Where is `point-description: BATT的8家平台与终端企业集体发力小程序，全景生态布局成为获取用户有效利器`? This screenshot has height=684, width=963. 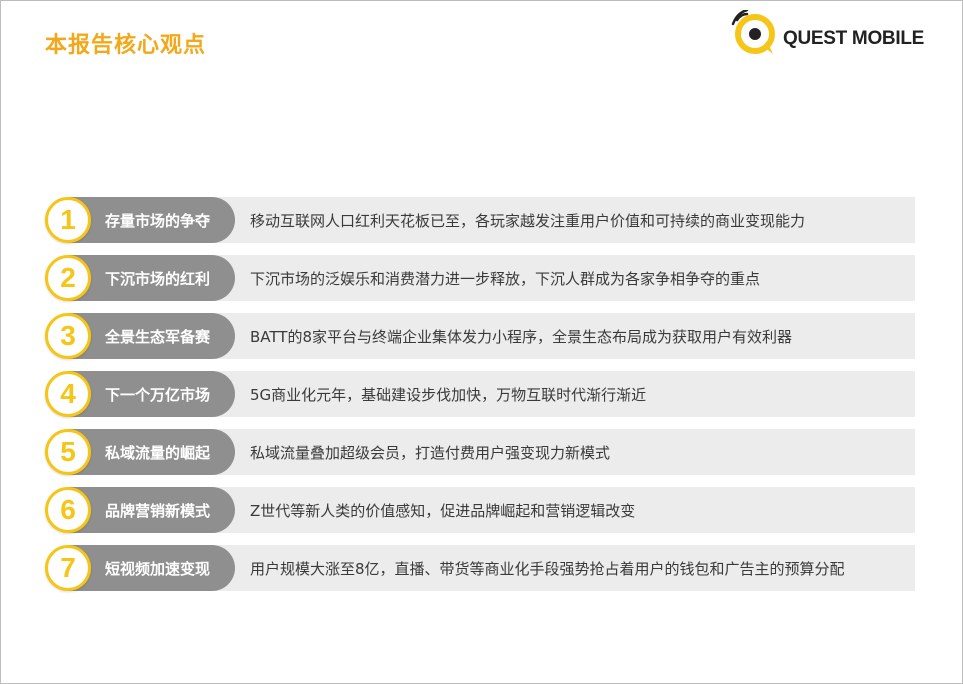
point-description: BATT的8家平台与终端企业集体发力小程序，全景生态布局成为获取用户有效利器 is located at coordinates (521, 337).